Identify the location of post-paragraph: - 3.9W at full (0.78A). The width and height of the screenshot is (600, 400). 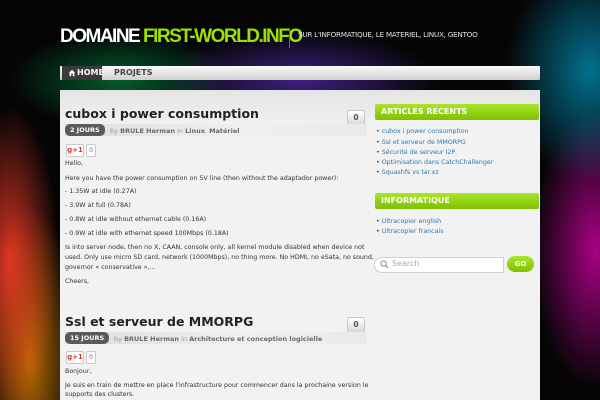
(98, 205).